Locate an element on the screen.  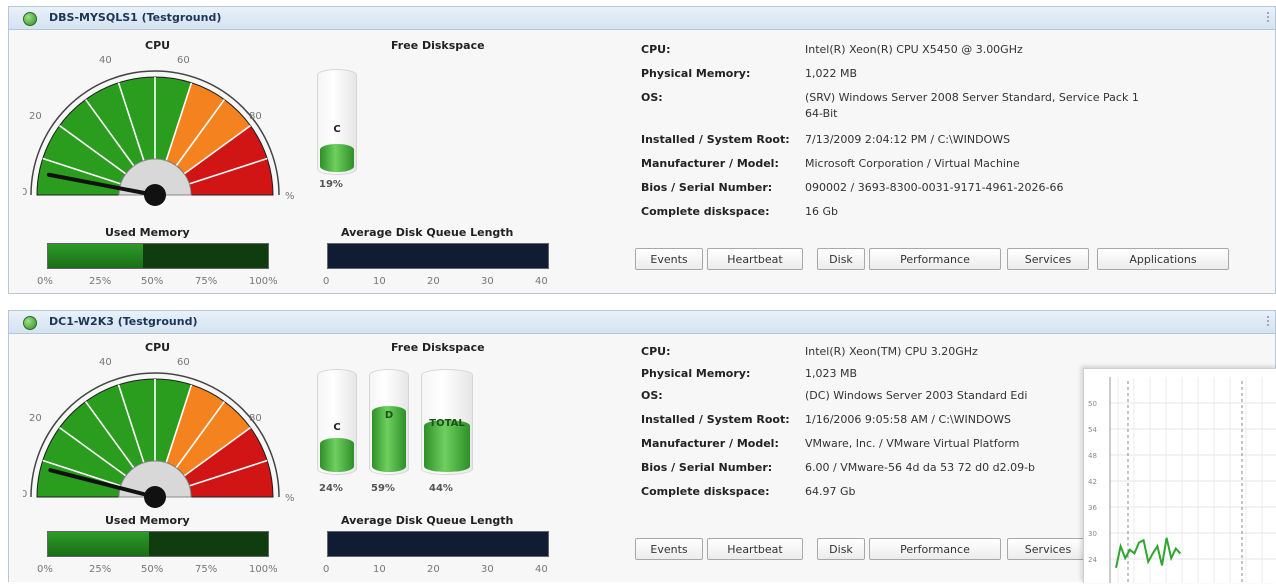
info-key: Manufacturer / Model: is located at coordinates (710, 163).